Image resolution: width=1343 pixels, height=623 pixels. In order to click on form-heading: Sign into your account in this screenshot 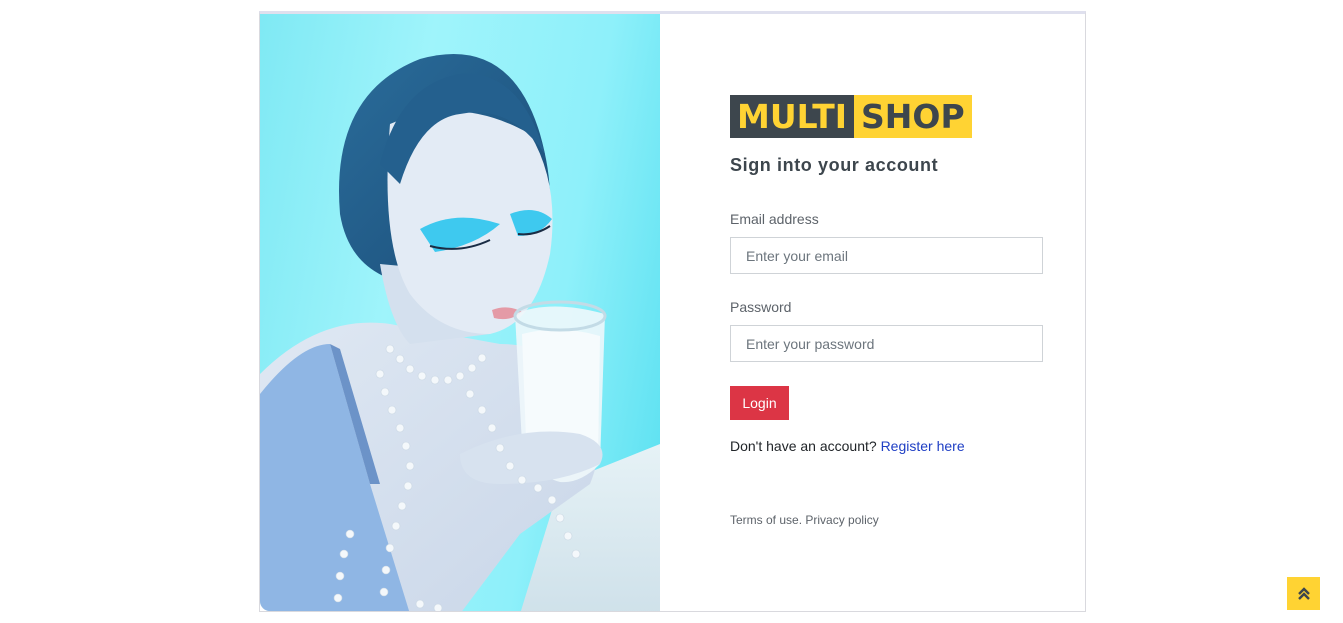, I will do `click(834, 165)`.